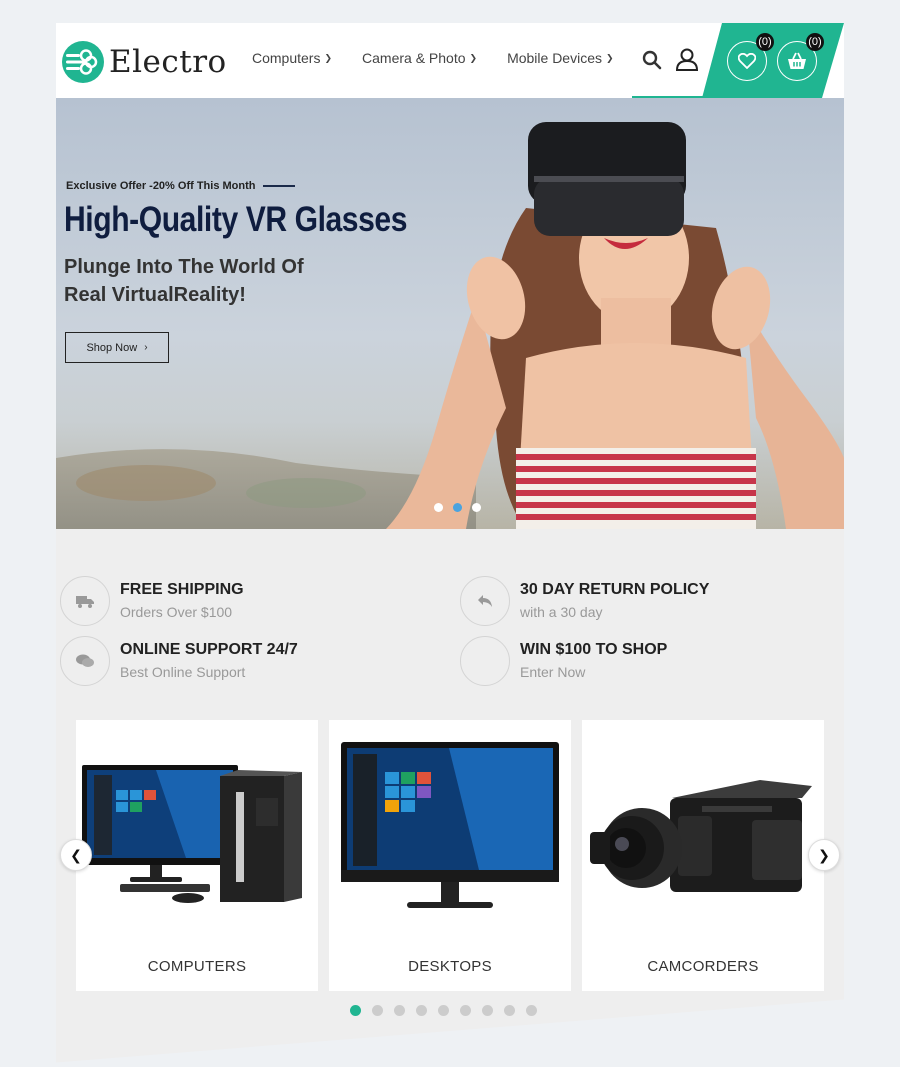 This screenshot has height=1067, width=900. I want to click on gift-icon, so click(485, 661).